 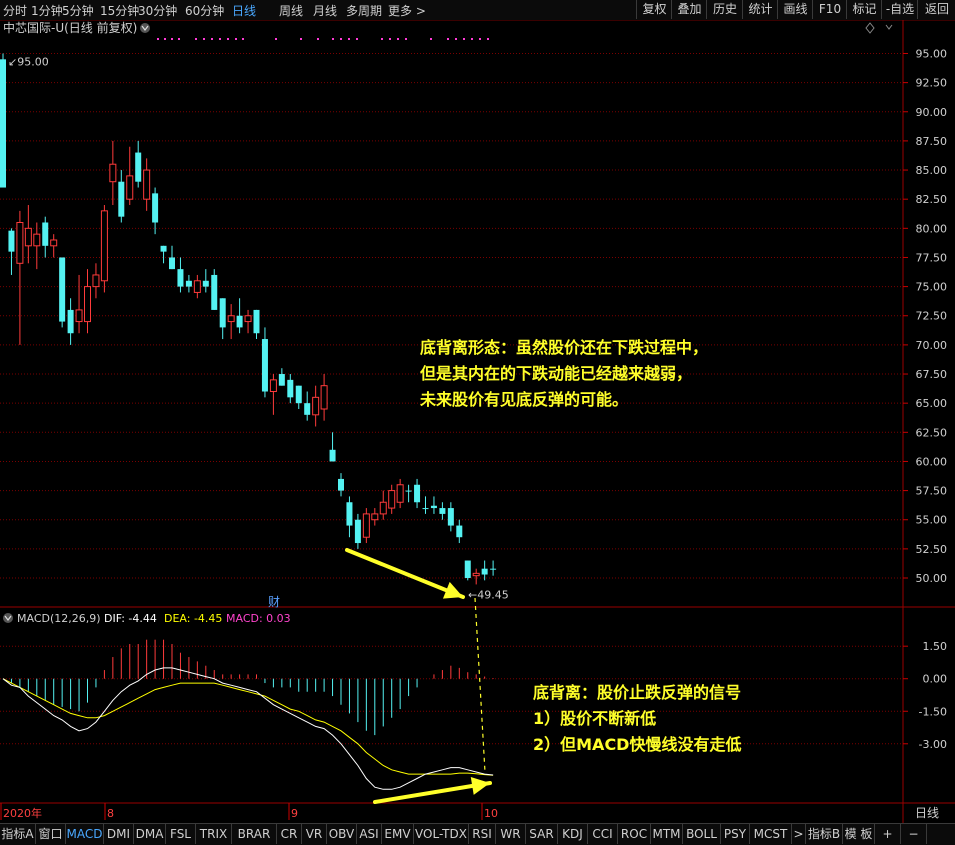 What do you see at coordinates (119, 10) in the screenshot?
I see `period-tab-3: 15分钟` at bounding box center [119, 10].